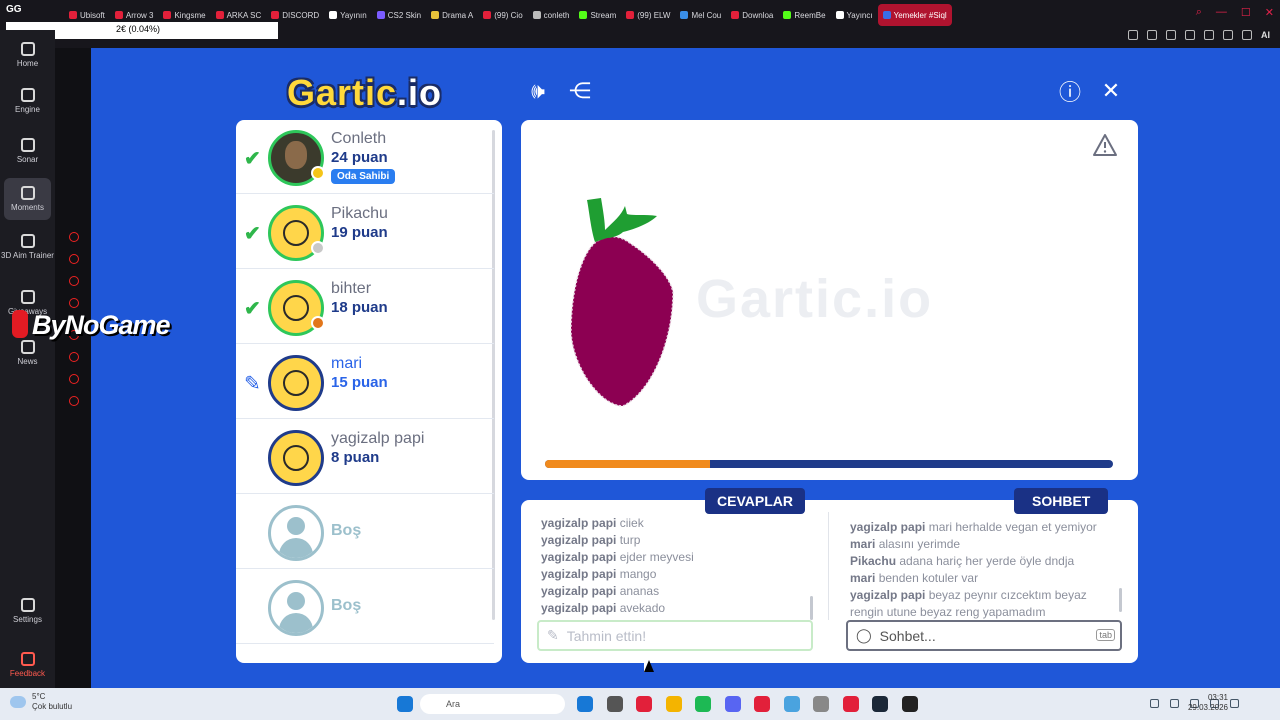  Describe the element at coordinates (1246, 12) in the screenshot. I see `maximize-icon: ☐` at that location.